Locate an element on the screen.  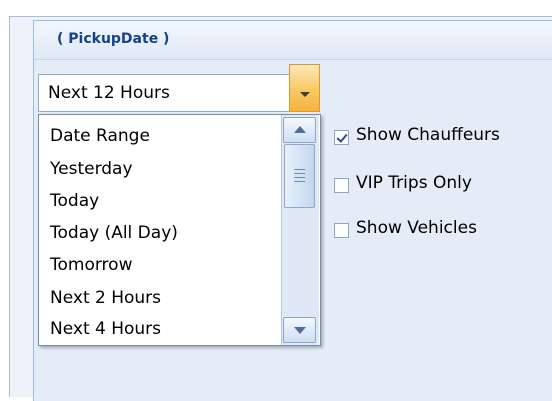
chevron-down-icon is located at coordinates (305, 94).